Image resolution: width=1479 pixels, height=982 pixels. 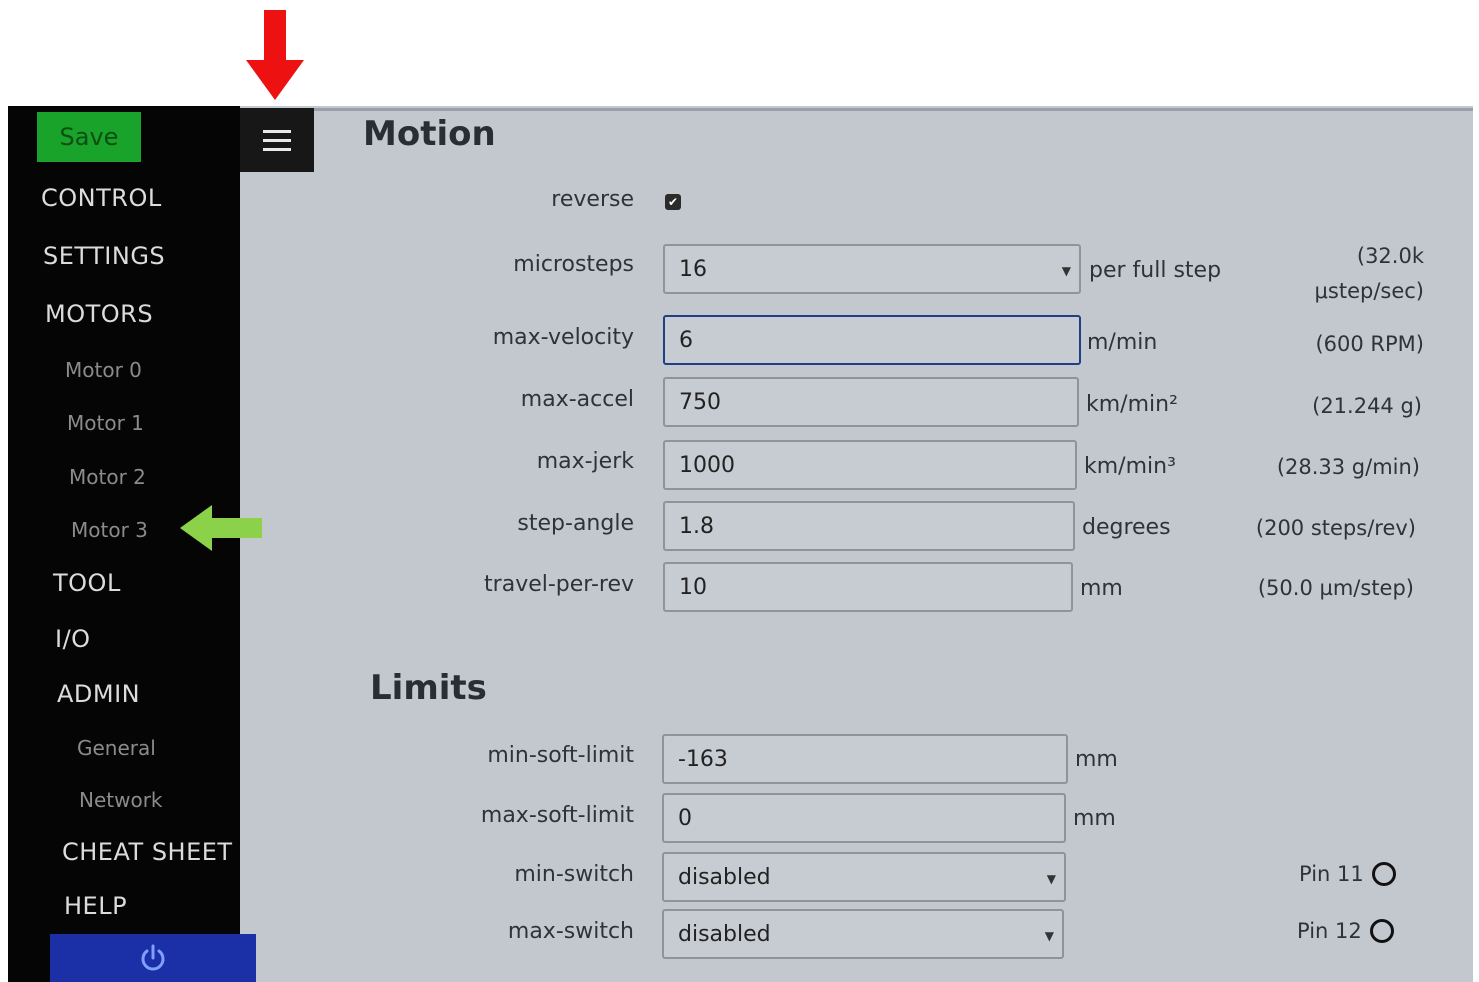 What do you see at coordinates (1132, 404) in the screenshot?
I see `max-accel-unit: km/min²` at bounding box center [1132, 404].